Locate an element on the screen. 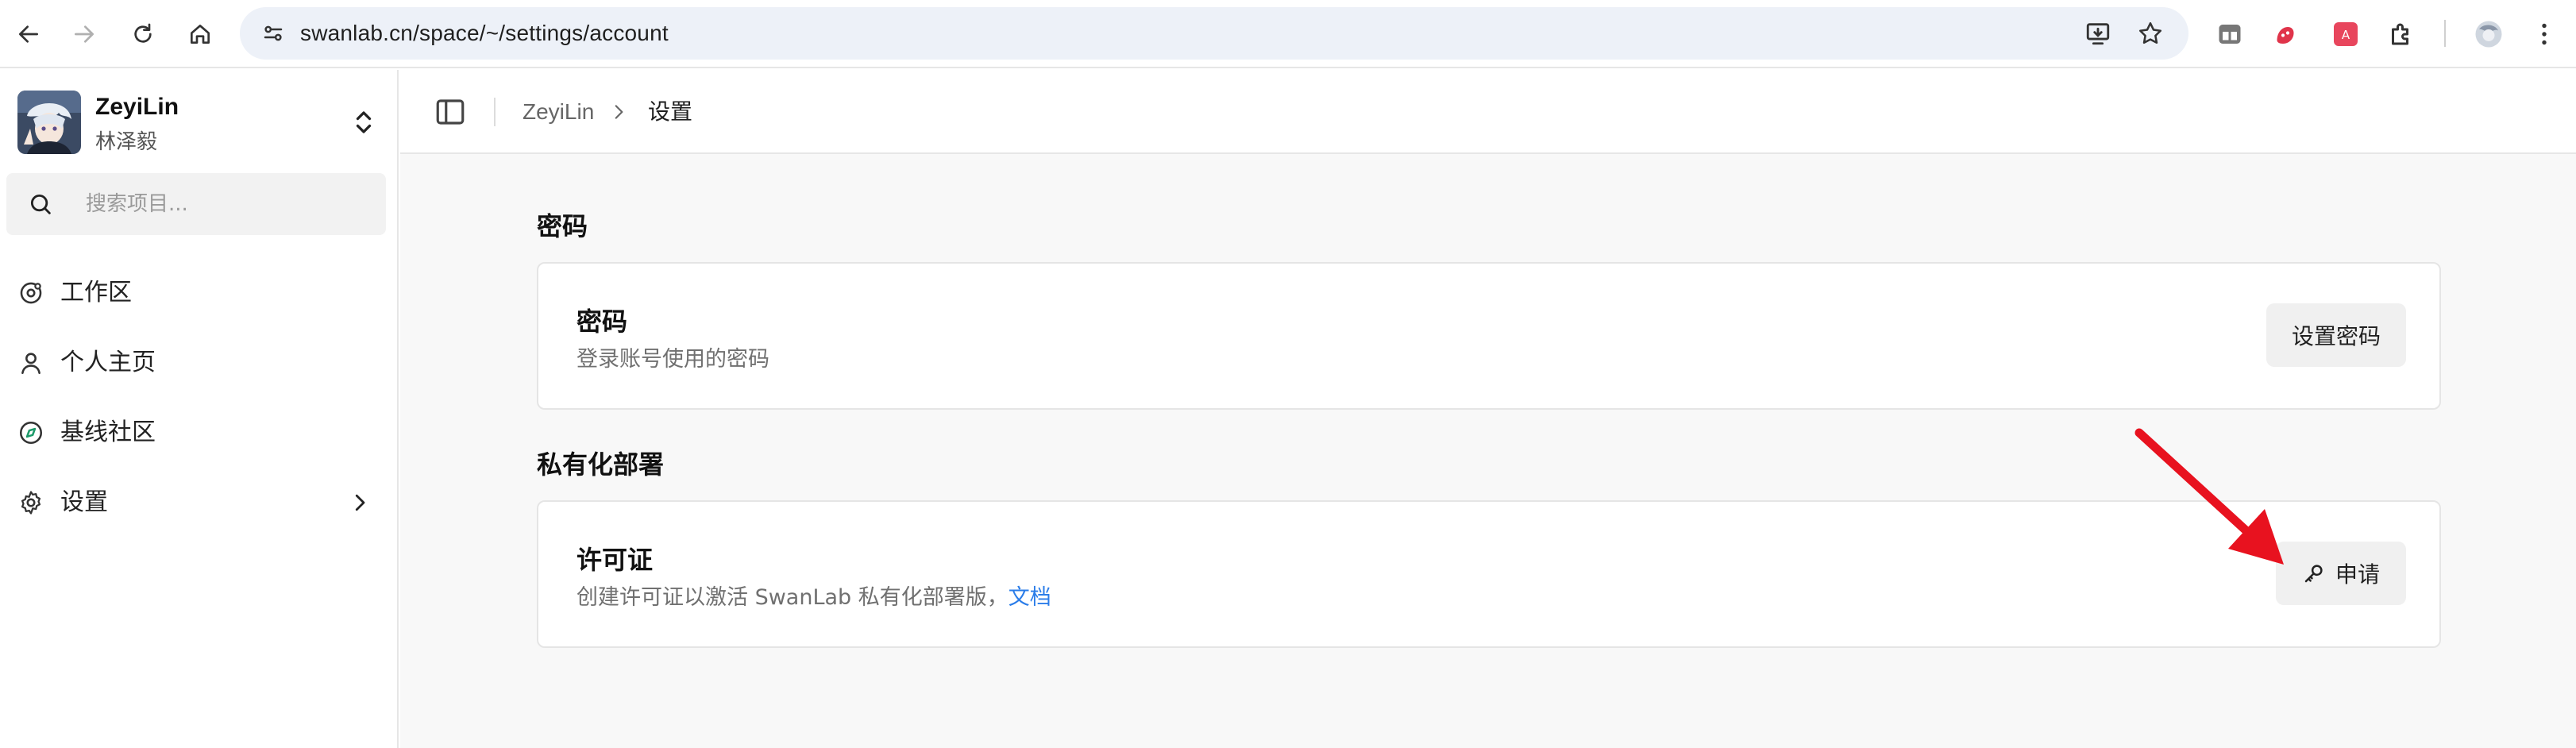  user-name: ZeyiLin is located at coordinates (137, 107).